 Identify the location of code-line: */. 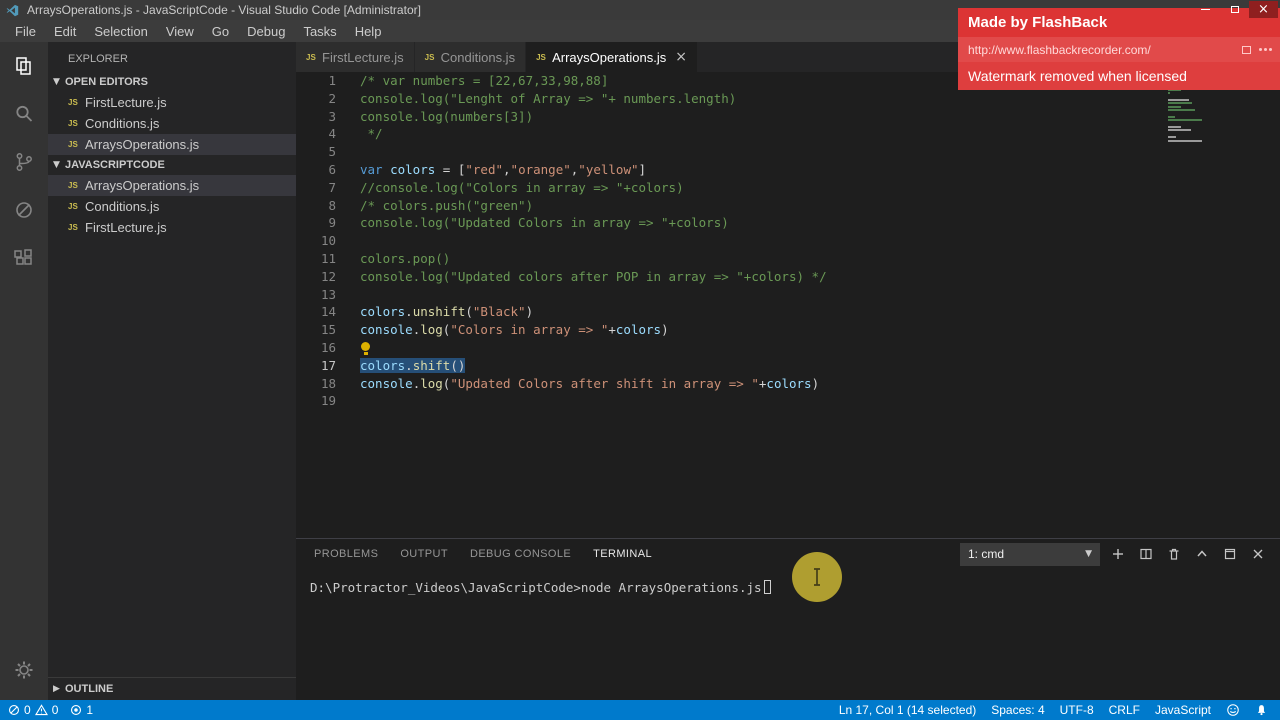
(593, 134).